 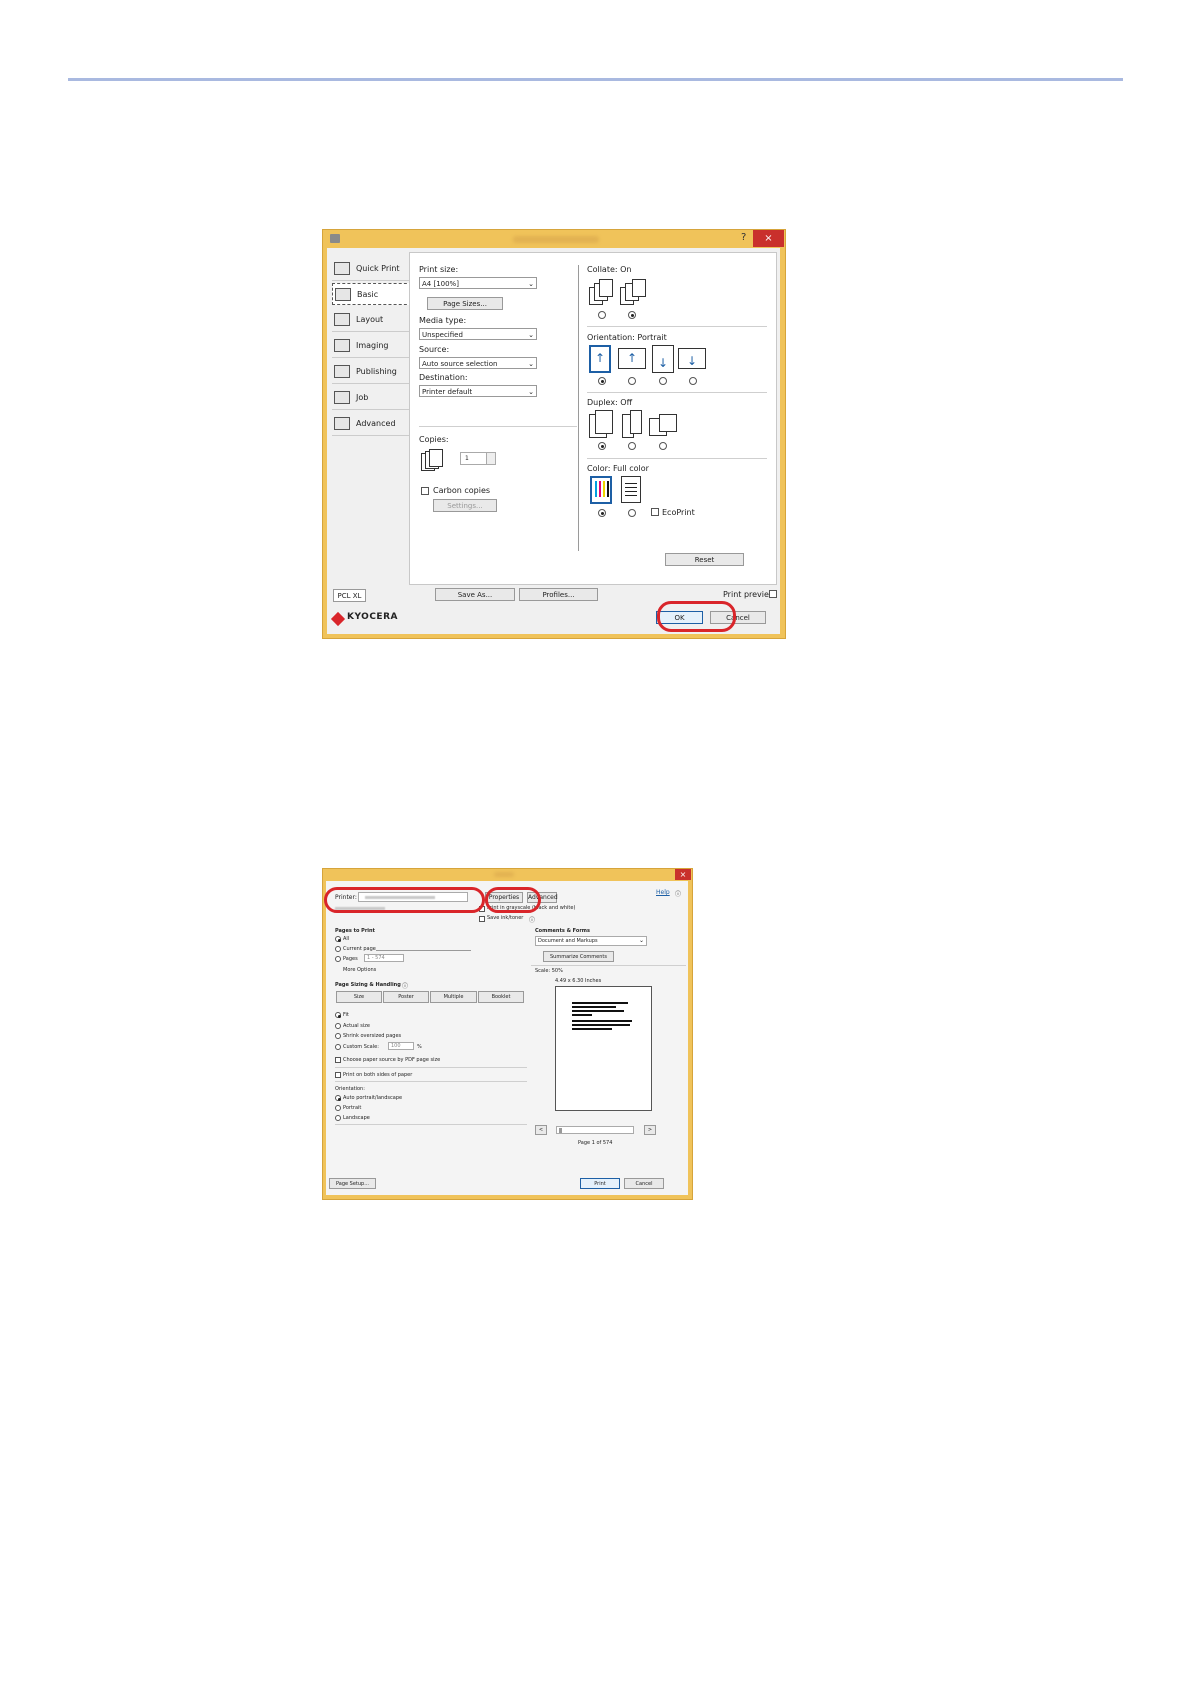 I want to click on sidebar-item-quick-print: Quick Print, so click(x=372, y=269).